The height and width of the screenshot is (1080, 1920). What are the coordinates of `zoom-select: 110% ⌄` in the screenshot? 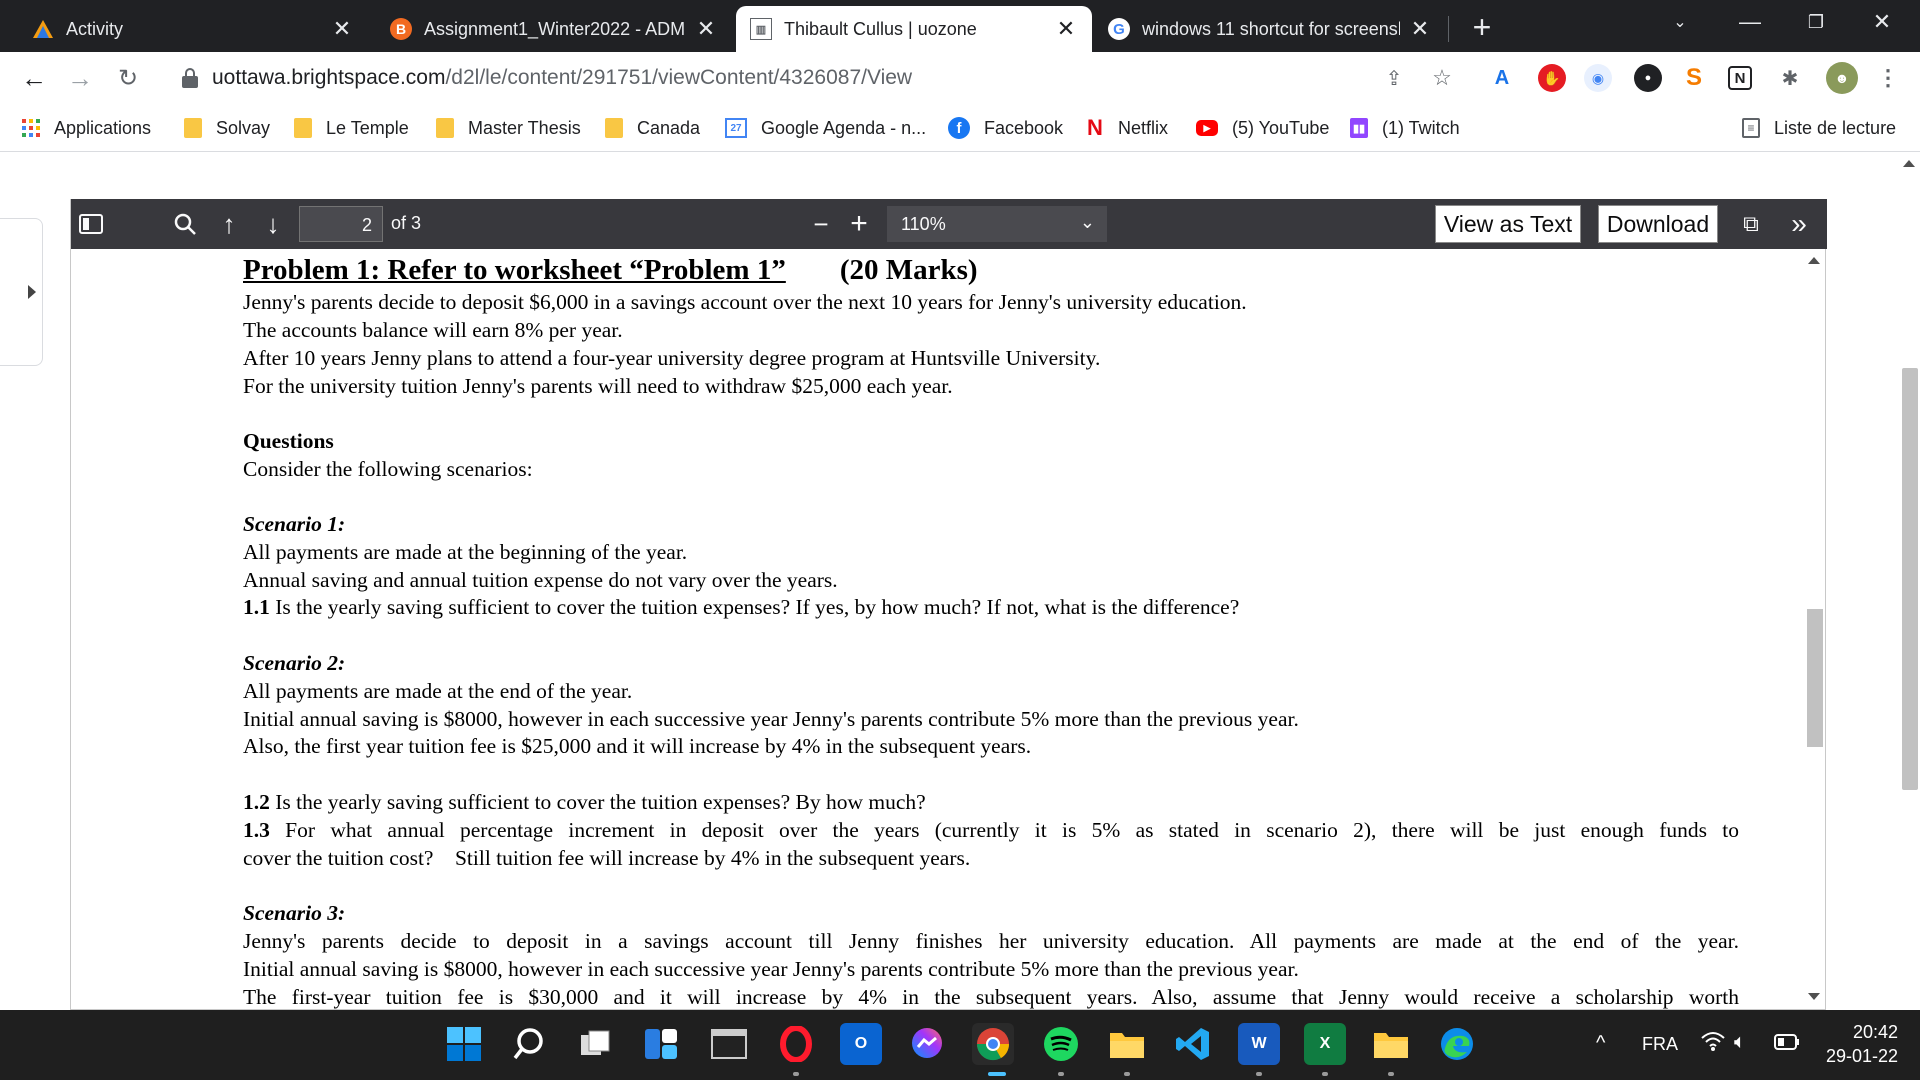 It's located at (997, 224).